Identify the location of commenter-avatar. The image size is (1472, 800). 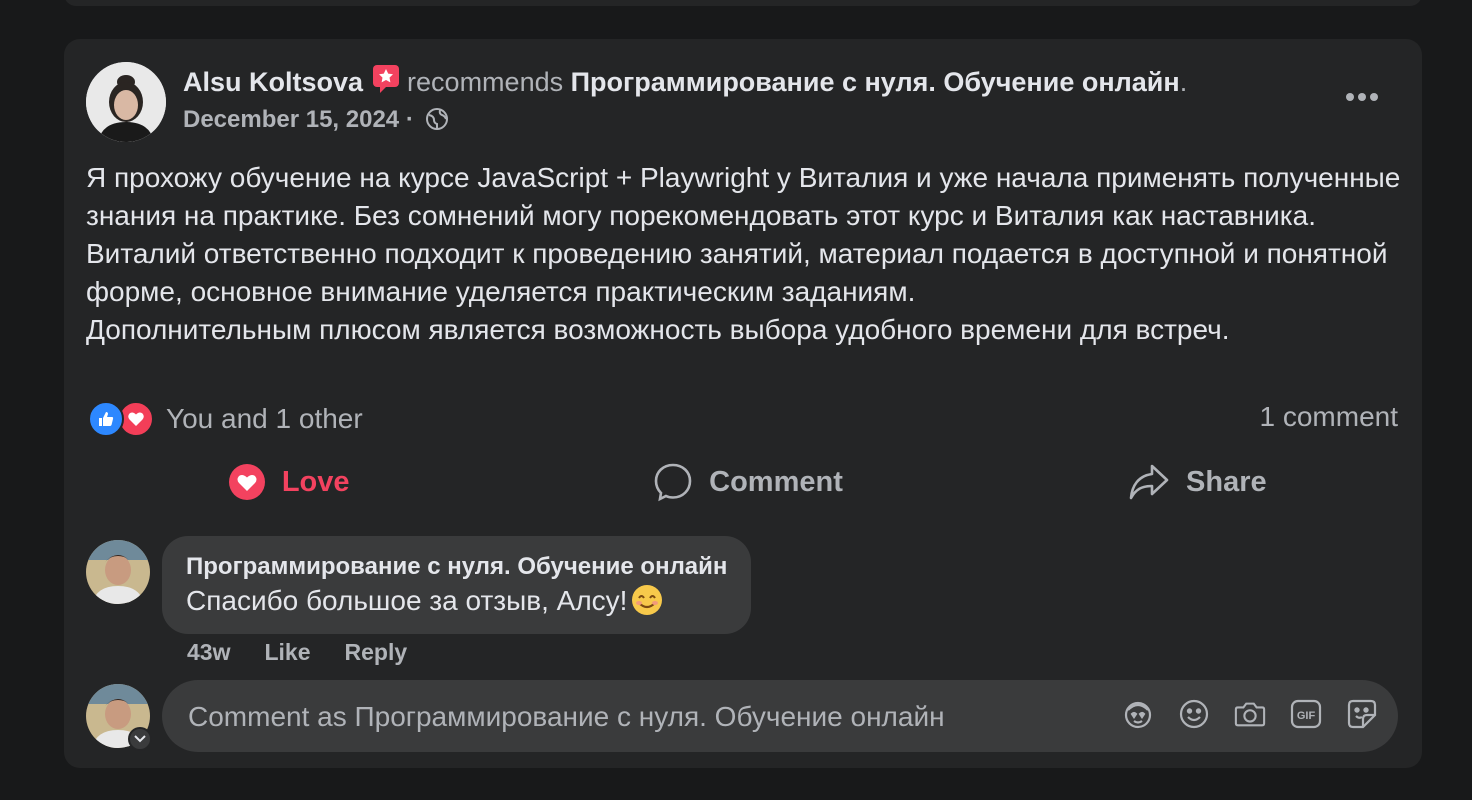
(118, 572).